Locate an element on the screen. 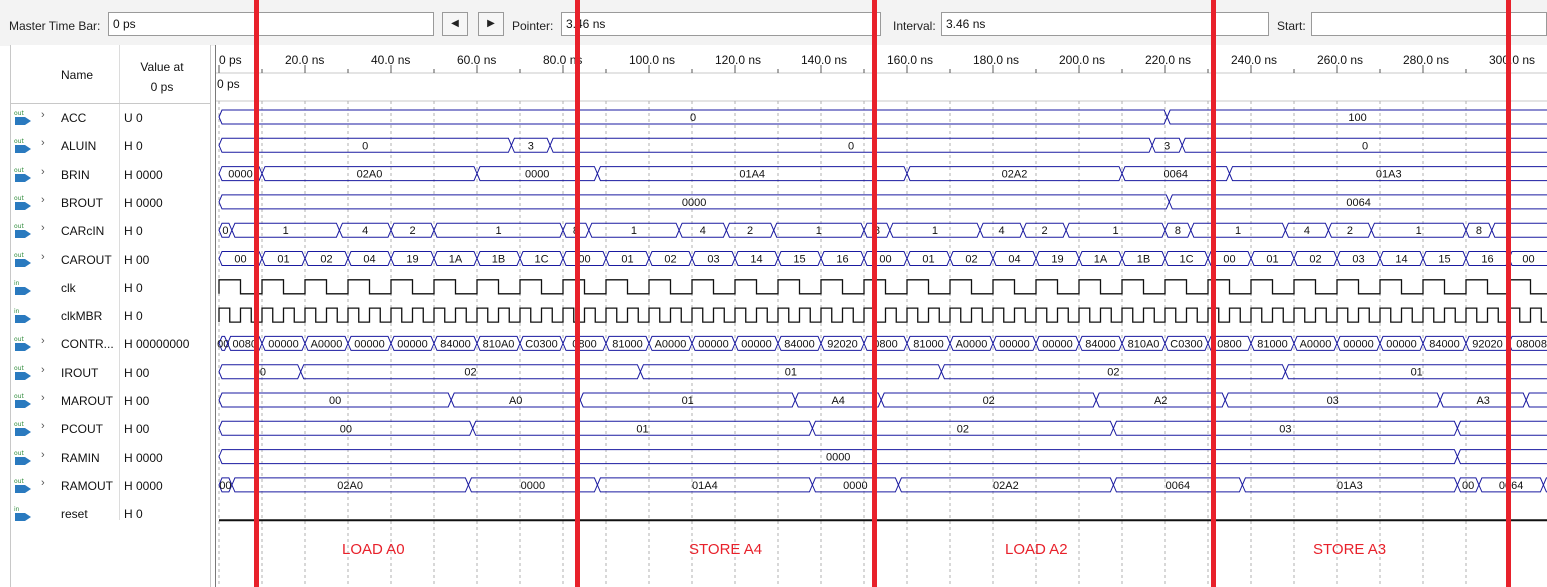  bus-value-label: 03 is located at coordinates (1333, 401).